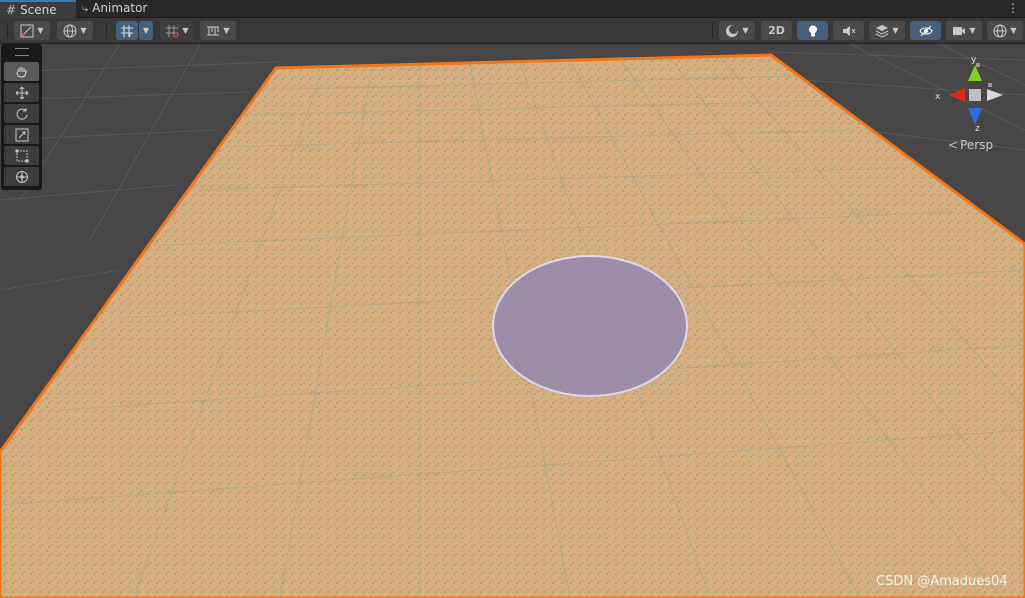 The image size is (1025, 598). Describe the element at coordinates (938, 97) in the screenshot. I see `gizmo-x-label: x` at that location.